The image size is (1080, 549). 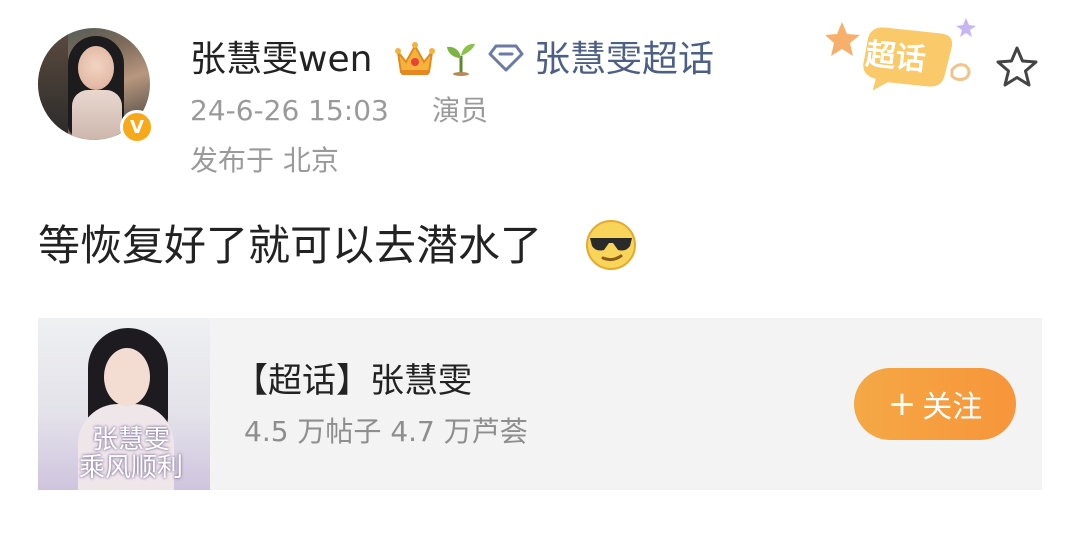 I want to click on star-icon, so click(x=1017, y=67).